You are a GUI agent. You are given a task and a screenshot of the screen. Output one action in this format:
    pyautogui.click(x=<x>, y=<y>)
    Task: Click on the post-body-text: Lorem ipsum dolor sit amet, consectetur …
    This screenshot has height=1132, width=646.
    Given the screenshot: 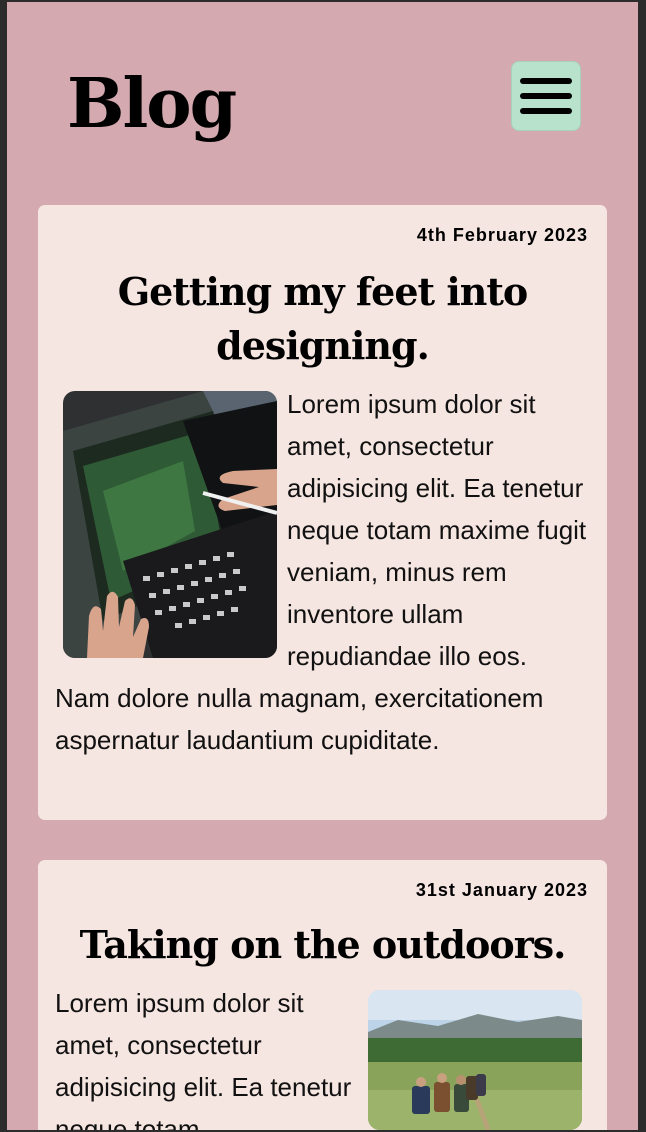 What is the action you would take?
    pyautogui.click(x=203, y=1059)
    